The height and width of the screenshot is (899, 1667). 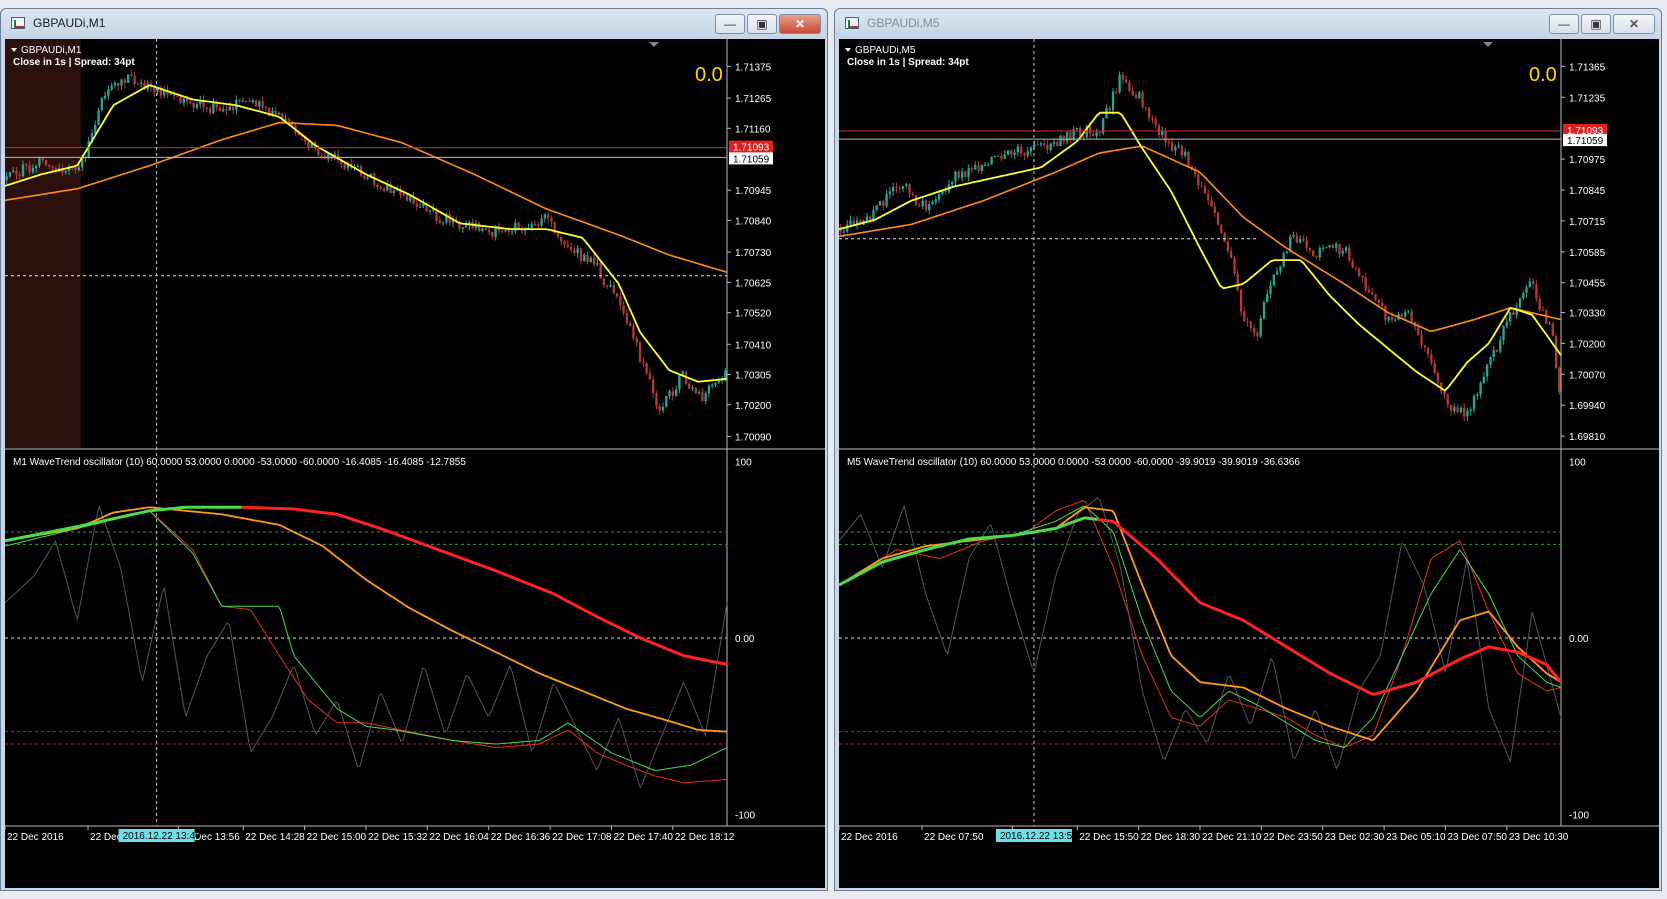 What do you see at coordinates (337, 837) in the screenshot?
I see `time-tick-label: 22 Dec 15:00` at bounding box center [337, 837].